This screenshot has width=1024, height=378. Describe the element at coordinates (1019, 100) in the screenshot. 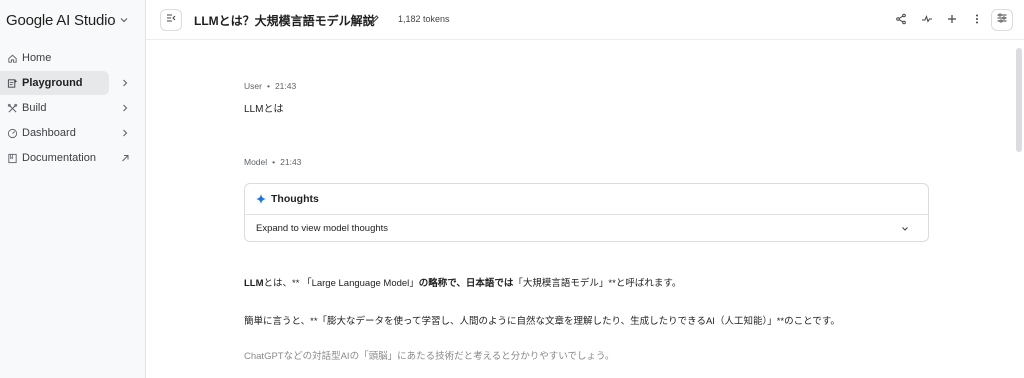

I see `scrollbar-thumb` at that location.